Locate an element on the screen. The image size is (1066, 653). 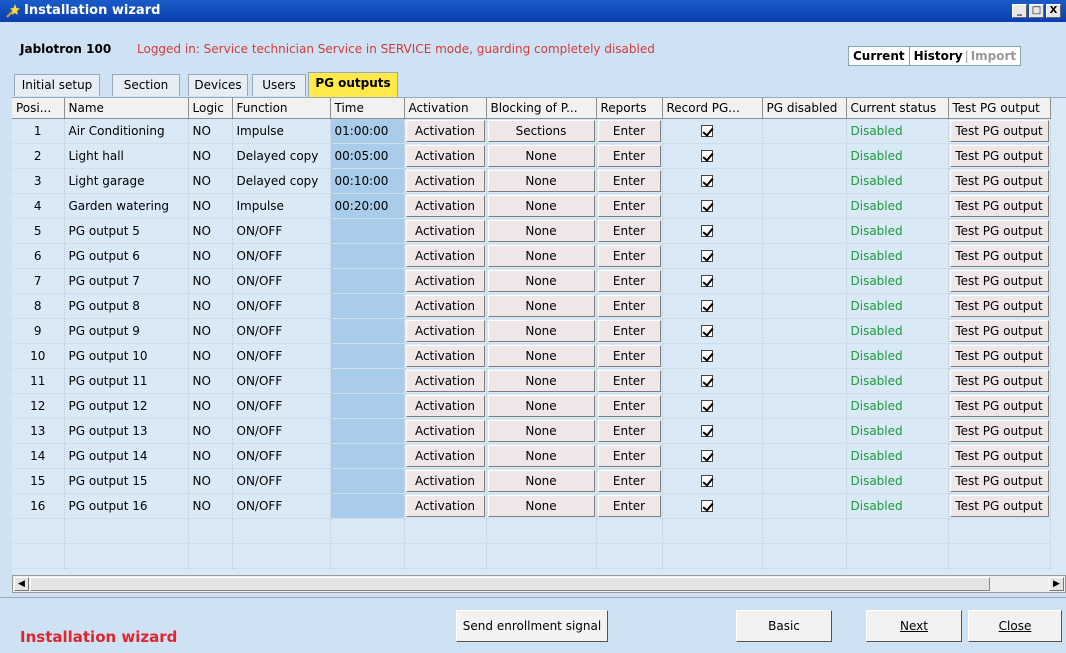
cell-time: 00:05:00 is located at coordinates (367, 156).